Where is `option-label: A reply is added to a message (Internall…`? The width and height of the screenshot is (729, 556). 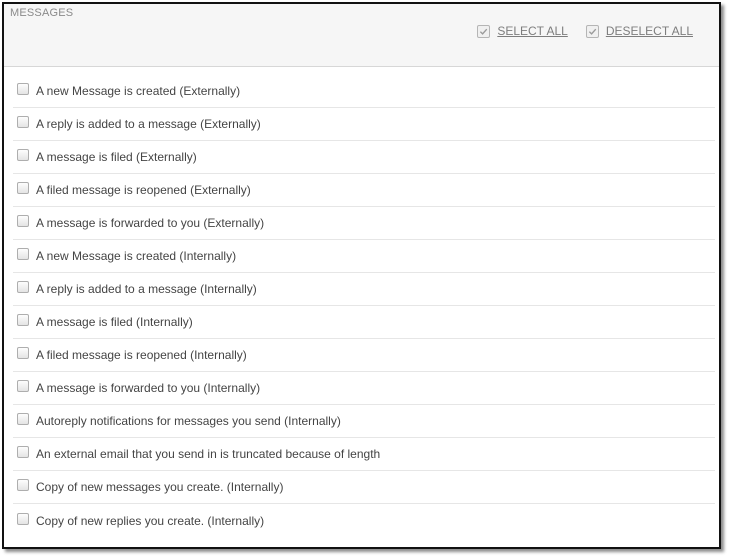 option-label: A reply is added to a message (Internall… is located at coordinates (146, 289).